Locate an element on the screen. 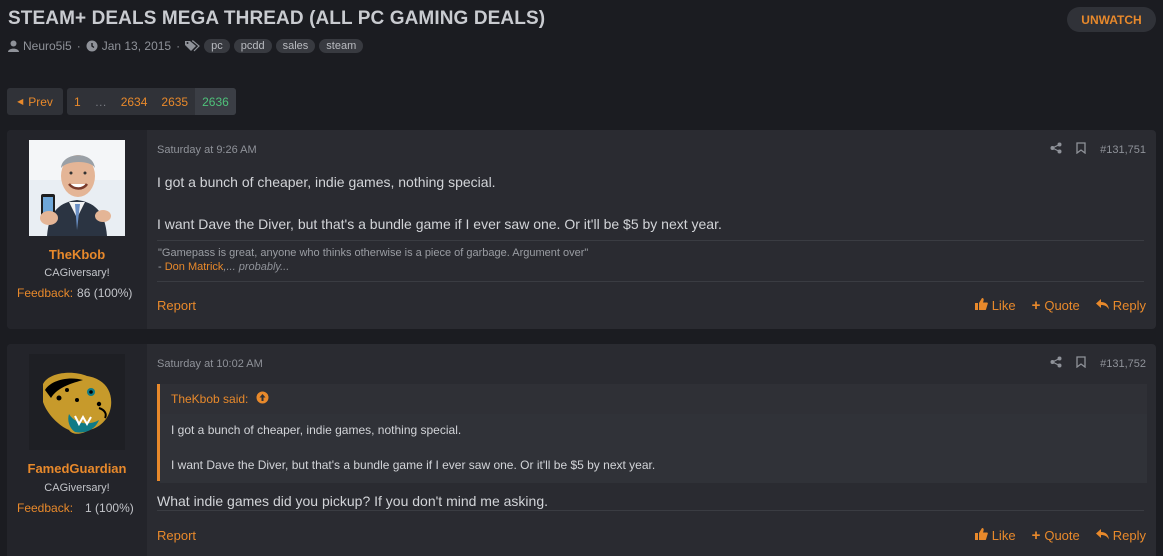  post-tools: #131,752 is located at coordinates (1098, 363).